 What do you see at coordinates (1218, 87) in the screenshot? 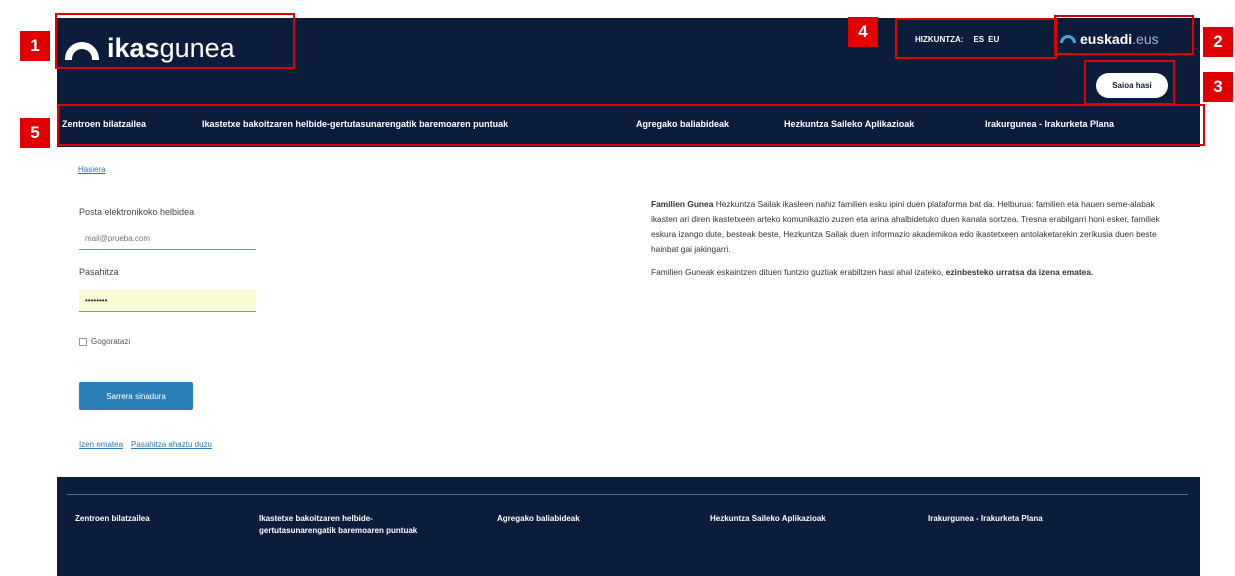
I see `annotation-number-3: 3` at bounding box center [1218, 87].